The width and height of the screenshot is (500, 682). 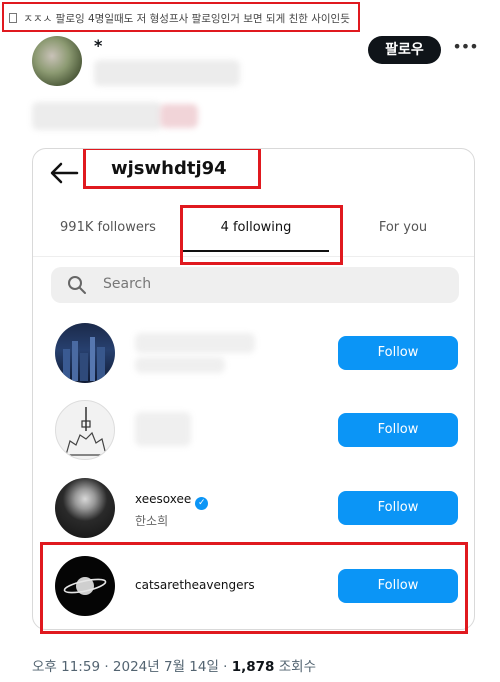 What do you see at coordinates (179, 116) in the screenshot?
I see `post-emoji-blurred` at bounding box center [179, 116].